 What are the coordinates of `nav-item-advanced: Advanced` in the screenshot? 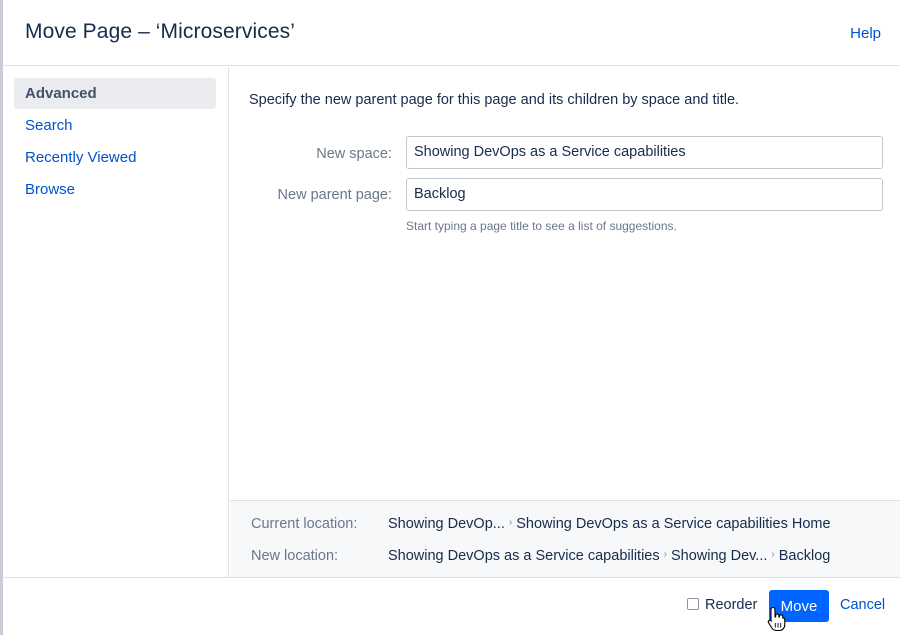 It's located at (115, 93).